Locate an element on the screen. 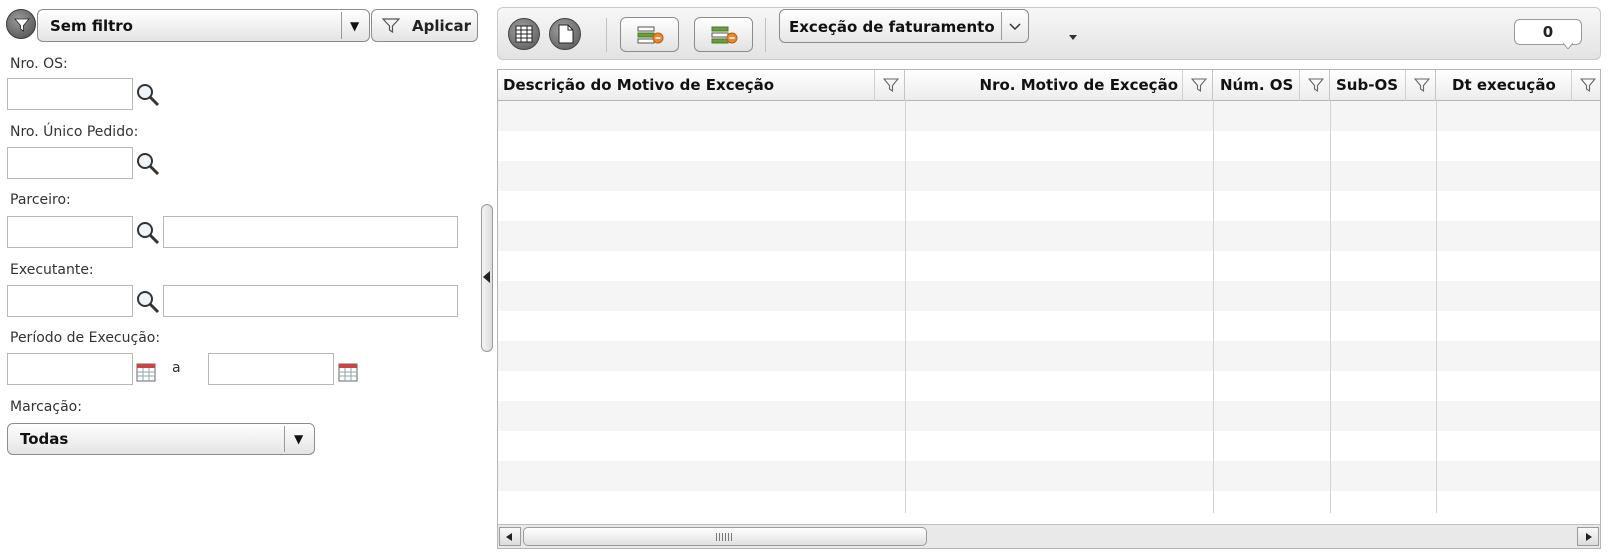 This screenshot has width=1608, height=556. column-header-dt-execucao: Dt execução is located at coordinates (1518, 85).